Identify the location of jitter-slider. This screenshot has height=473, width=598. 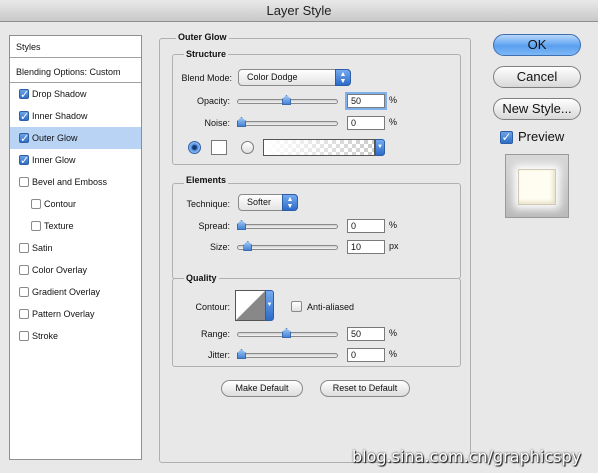
(287, 354).